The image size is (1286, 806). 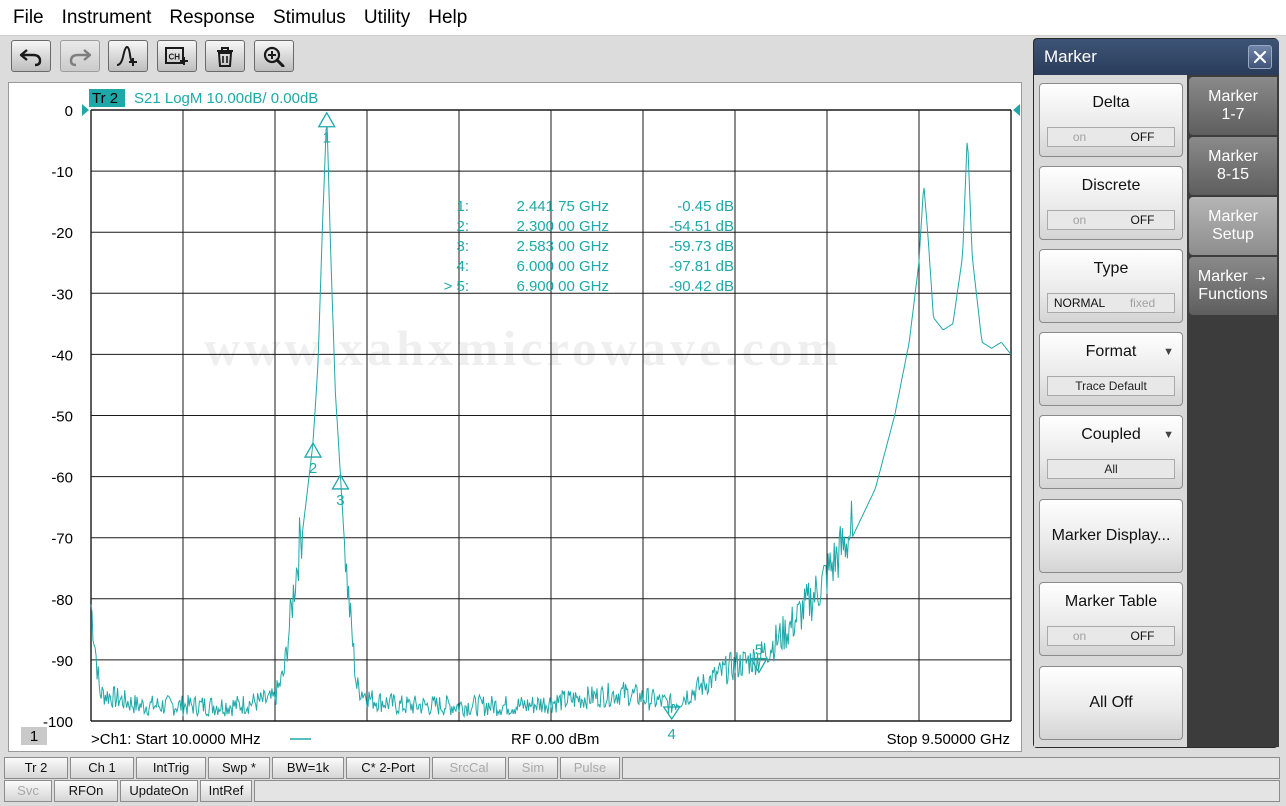 What do you see at coordinates (58, 722) in the screenshot?
I see `y-tick-label: -100` at bounding box center [58, 722].